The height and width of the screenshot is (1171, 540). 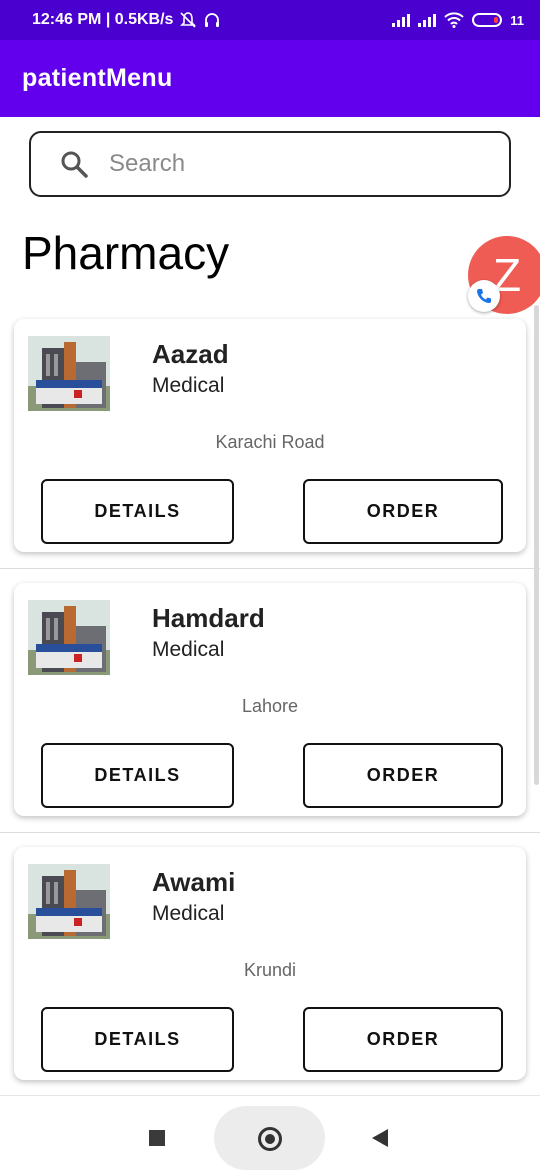 I want to click on status-left: 12:46 PM | 0.5KB/s, so click(x=126, y=20).